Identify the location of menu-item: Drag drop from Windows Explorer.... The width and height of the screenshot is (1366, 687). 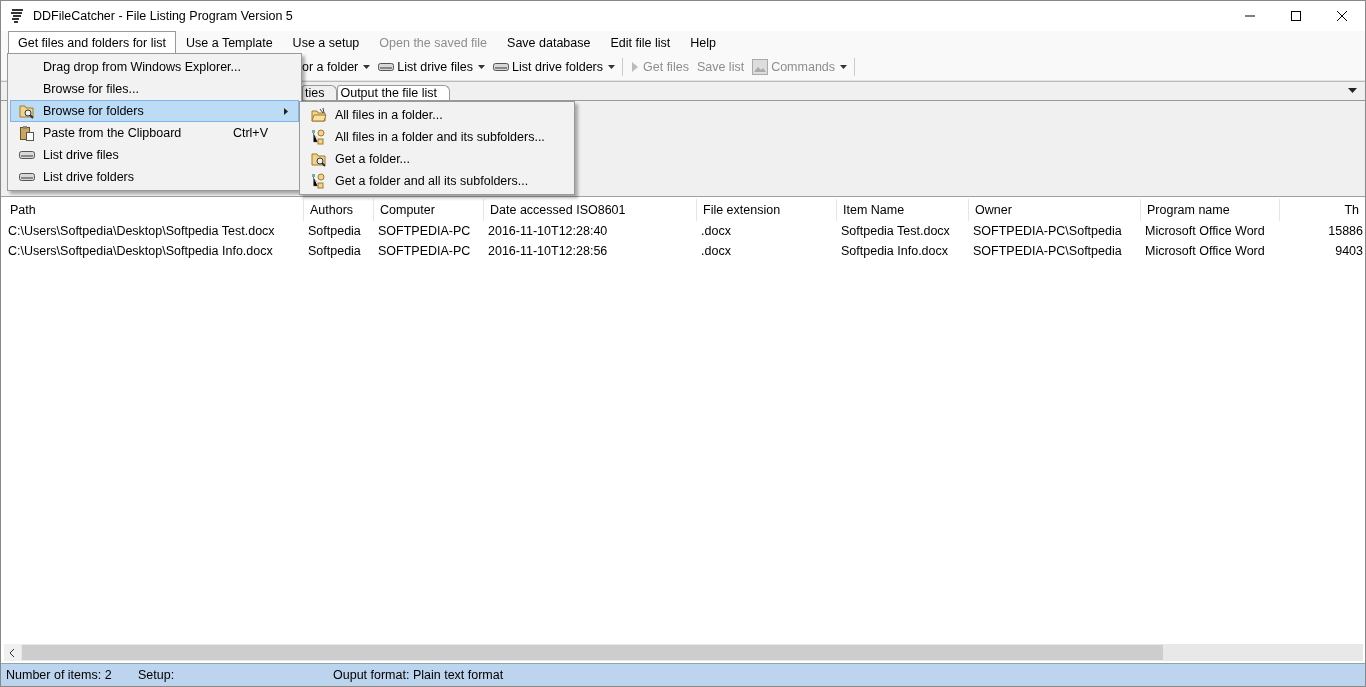
(154, 67).